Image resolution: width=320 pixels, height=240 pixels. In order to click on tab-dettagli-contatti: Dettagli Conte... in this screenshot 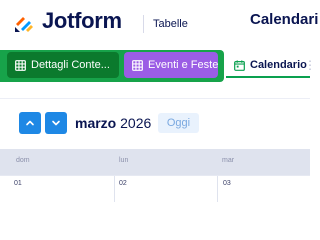, I will do `click(63, 65)`.